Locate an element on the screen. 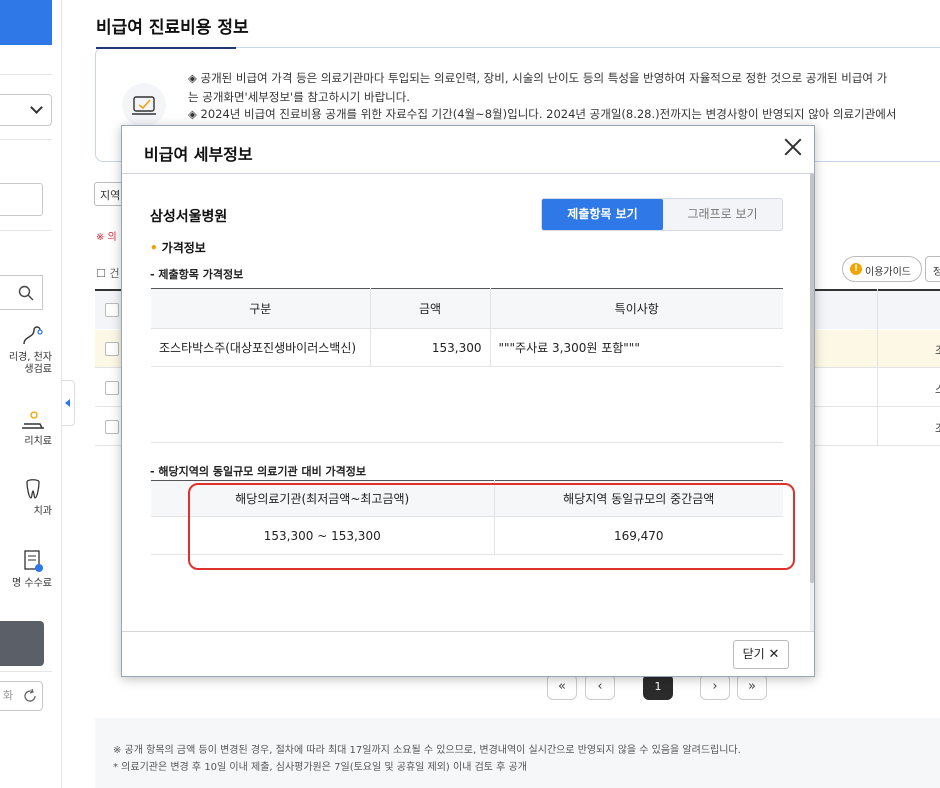 This screenshot has height=788, width=940. category-therapy: 리치료 is located at coordinates (26, 427).